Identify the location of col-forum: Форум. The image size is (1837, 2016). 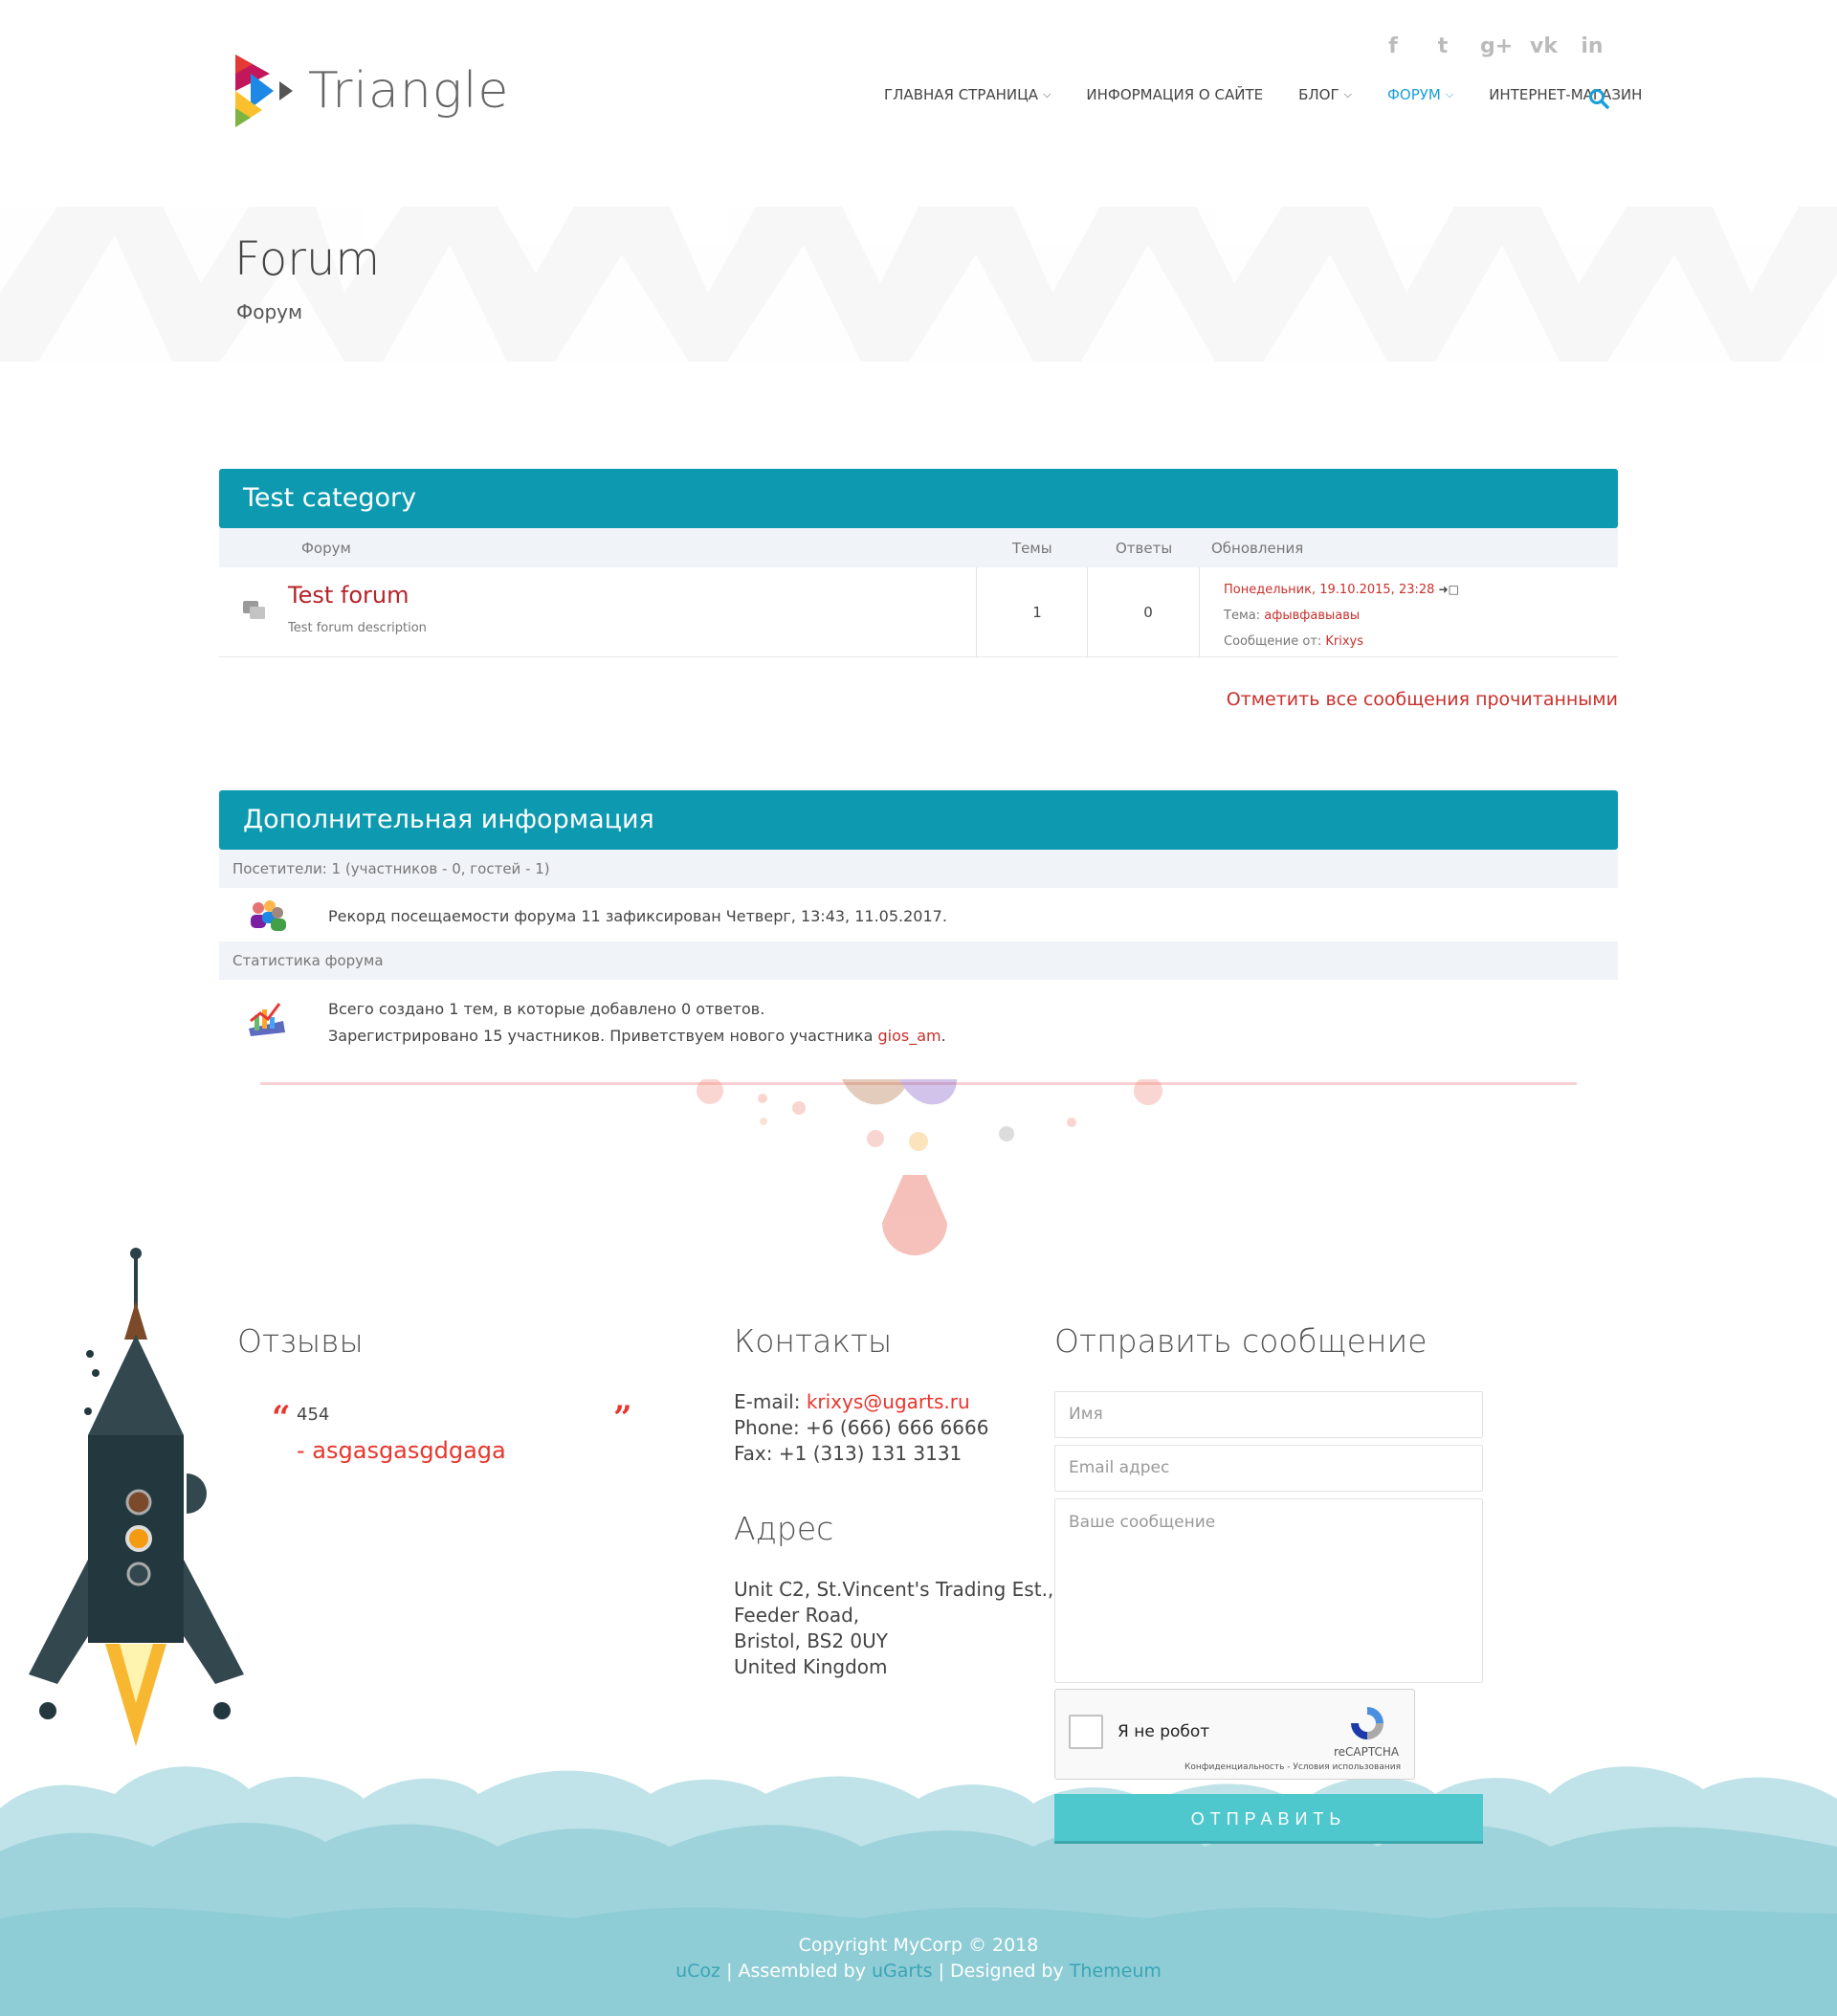
(326, 548).